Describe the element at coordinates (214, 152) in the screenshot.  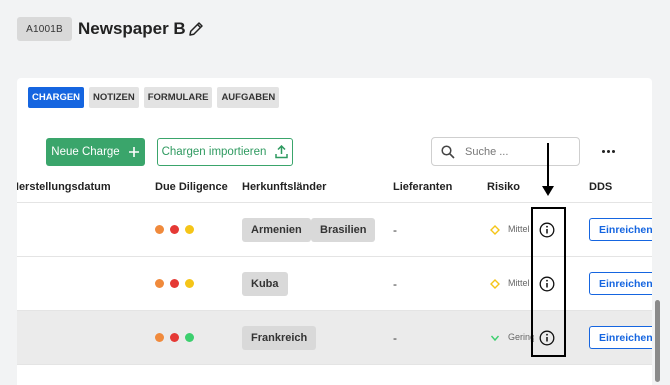
I see `import-batches-label: Chargen importieren` at that location.